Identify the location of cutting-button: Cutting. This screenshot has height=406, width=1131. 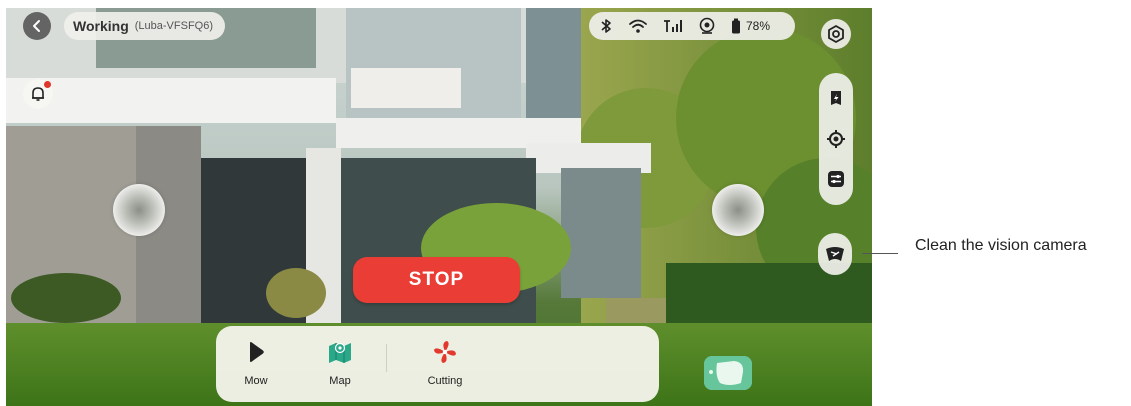
(445, 364).